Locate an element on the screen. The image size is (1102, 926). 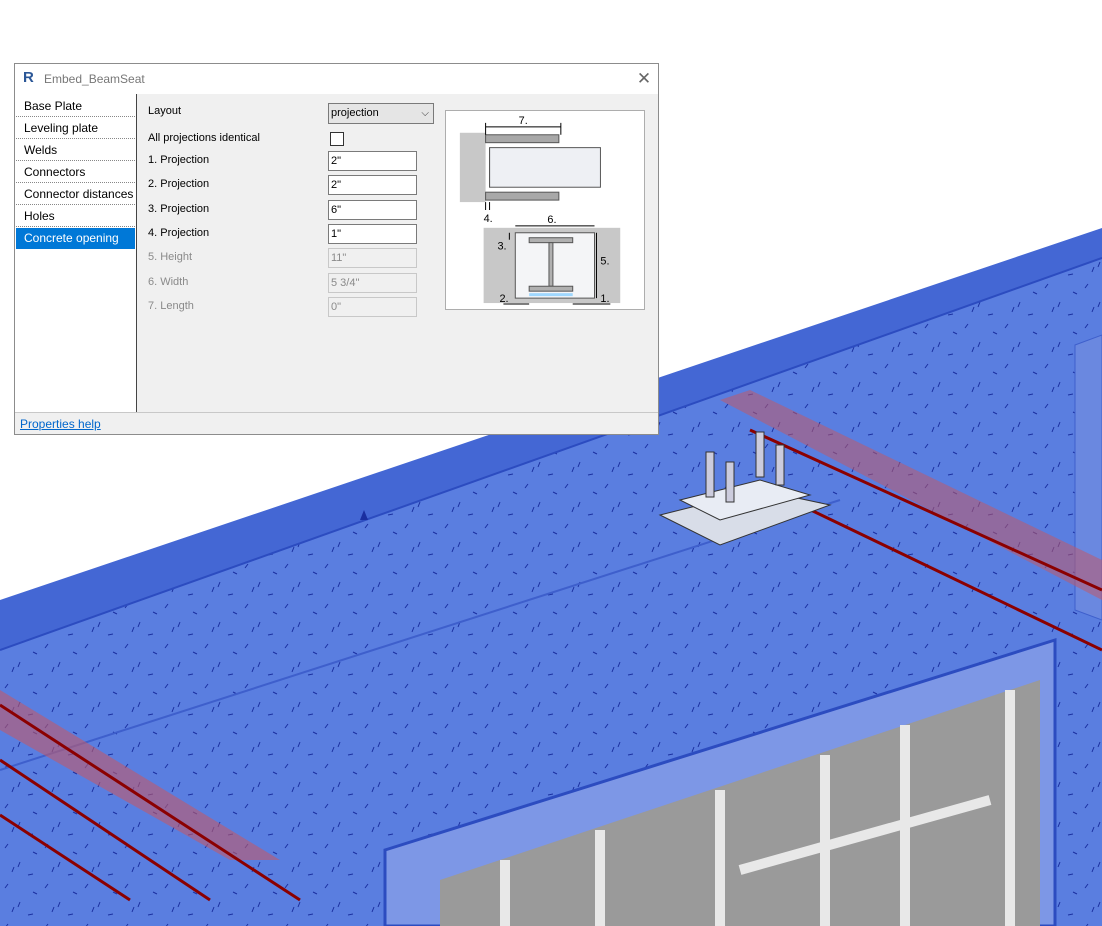
height-input: 11" is located at coordinates (372, 258).